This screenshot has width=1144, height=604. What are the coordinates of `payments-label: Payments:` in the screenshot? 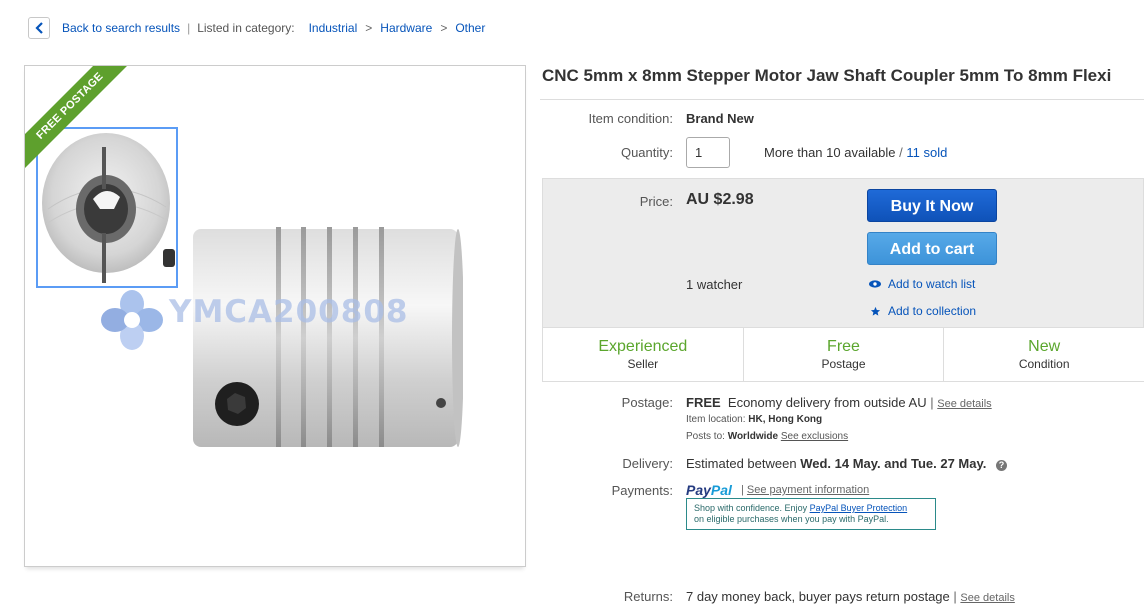 It's located at (642, 490).